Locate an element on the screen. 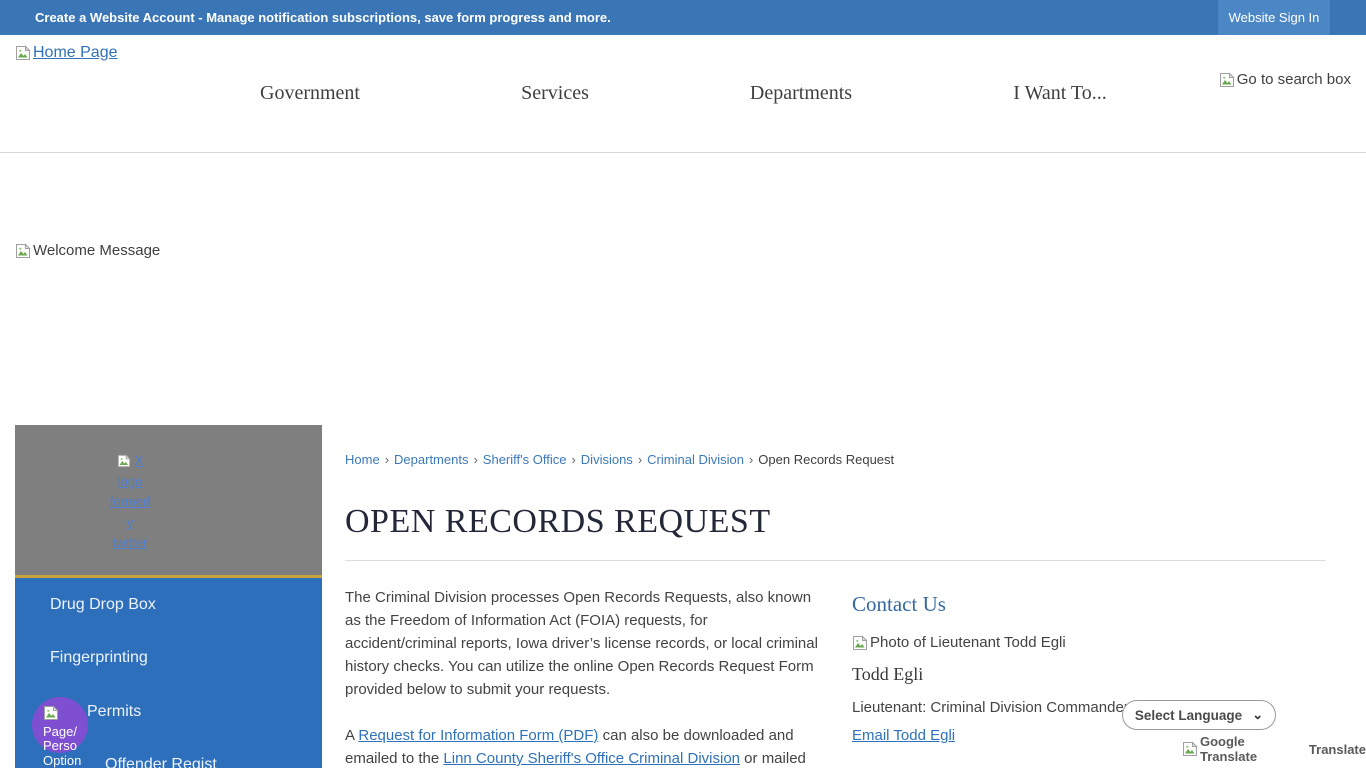 The height and width of the screenshot is (768, 1366). page-options-content: Page/ Perso Option is located at coordinates (66, 736).